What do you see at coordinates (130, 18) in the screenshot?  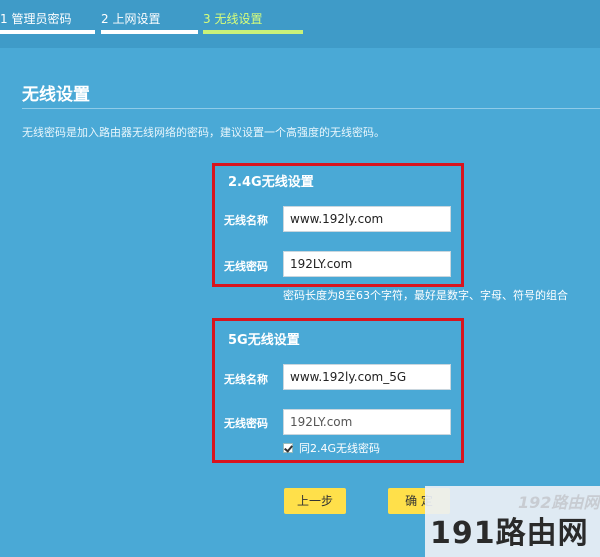 I see `step-internet-settings: 2 上网设置` at bounding box center [130, 18].